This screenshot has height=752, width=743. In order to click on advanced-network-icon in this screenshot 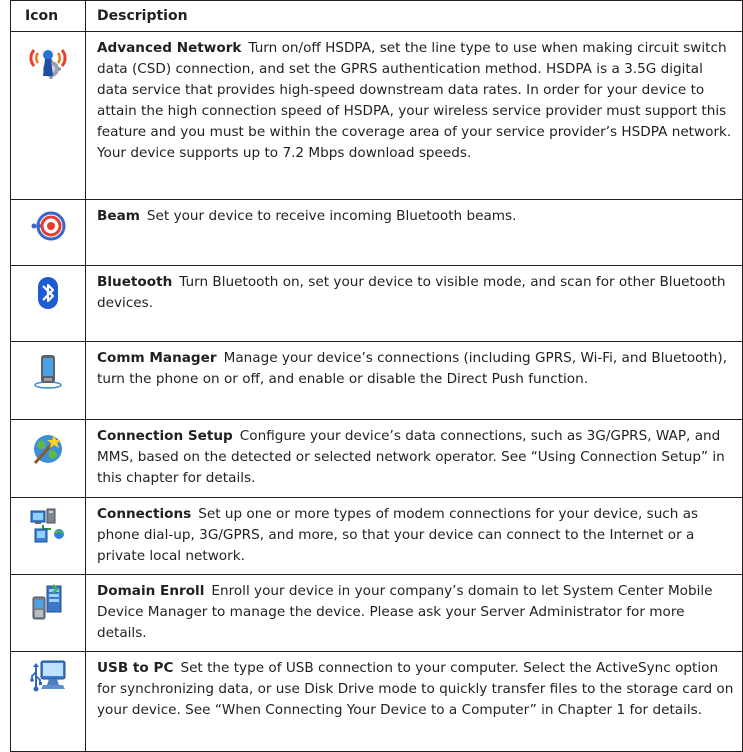, I will do `click(48, 61)`.